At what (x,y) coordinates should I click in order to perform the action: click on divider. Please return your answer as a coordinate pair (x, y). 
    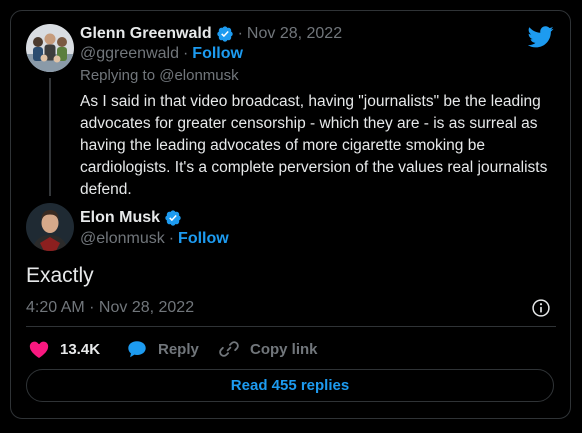
    Looking at the image, I should click on (291, 326).